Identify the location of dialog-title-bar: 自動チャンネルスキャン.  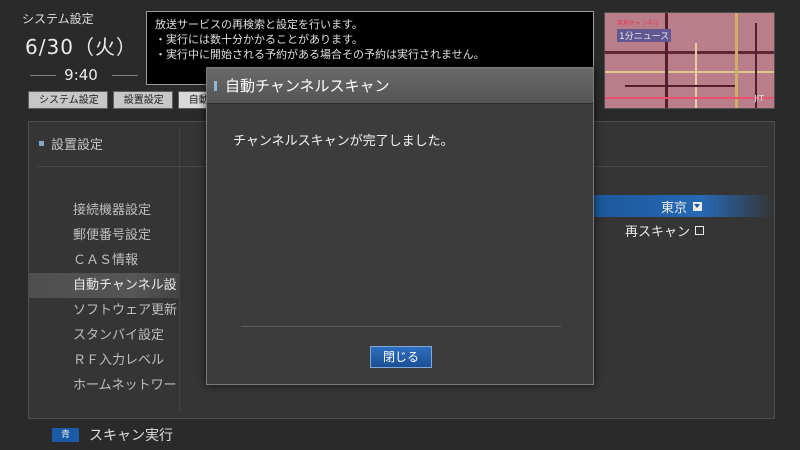
(400, 86).